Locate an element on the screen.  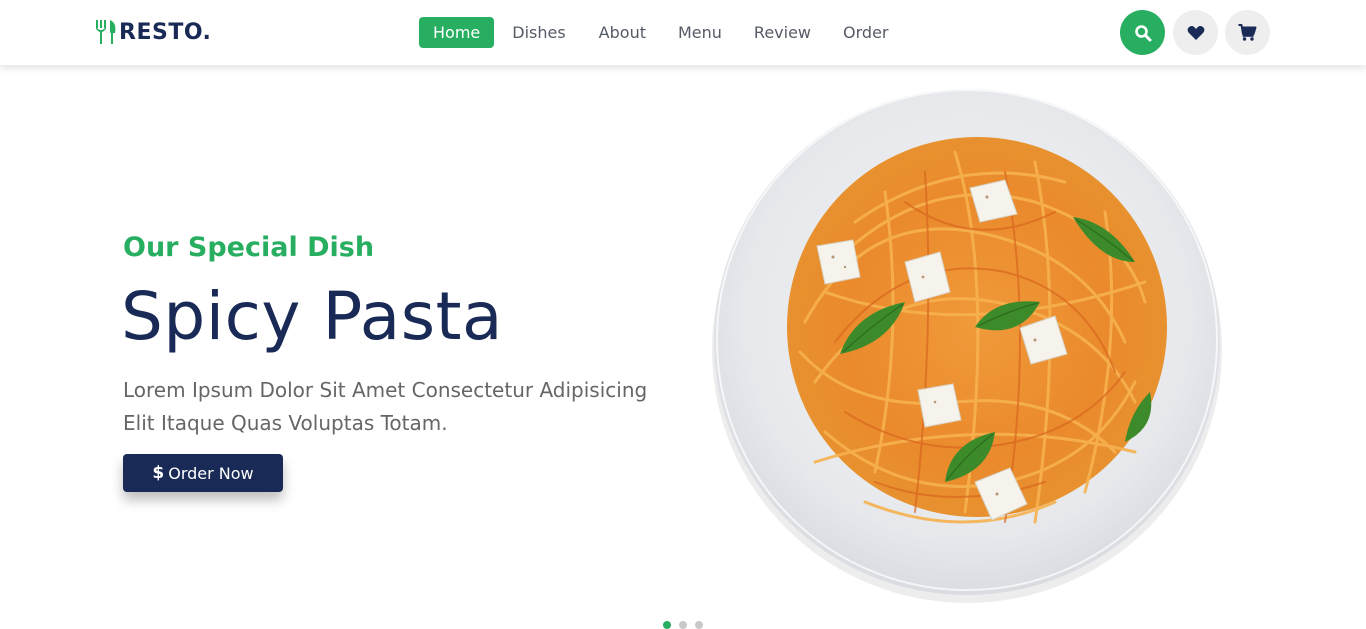
order-now-label: Order Now is located at coordinates (211, 473).